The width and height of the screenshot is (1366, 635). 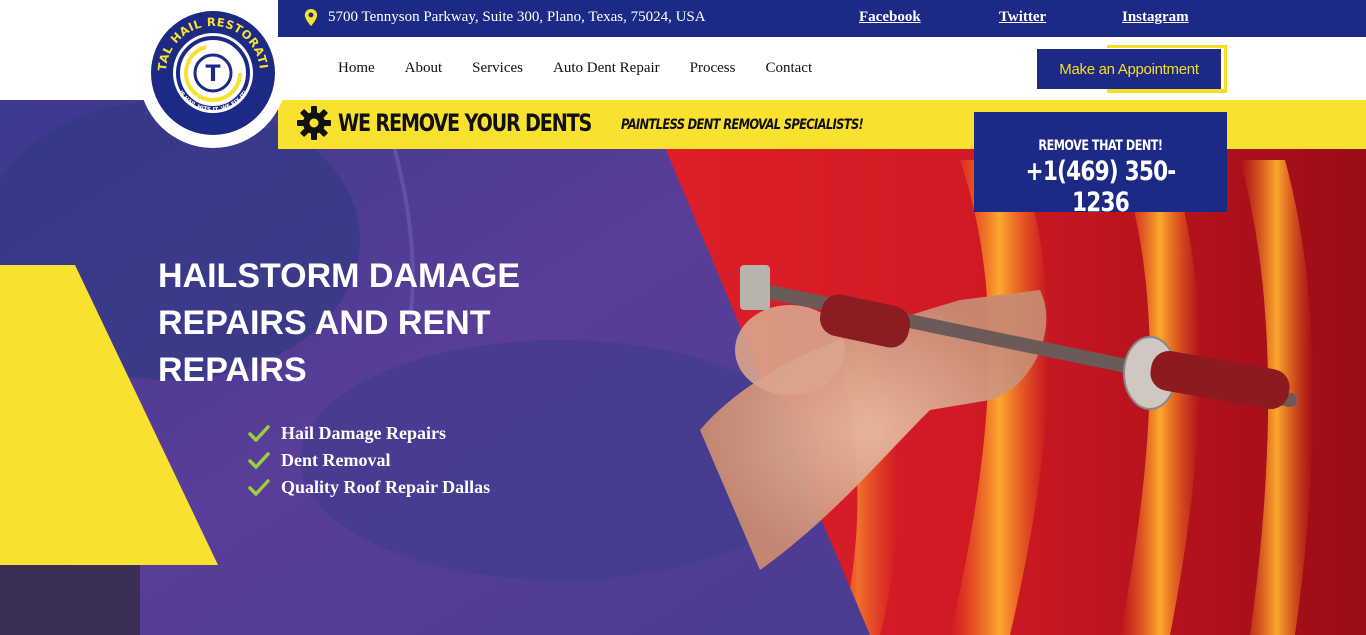 What do you see at coordinates (386, 487) in the screenshot?
I see `bullet-label: Quality Roof Repair Dallas` at bounding box center [386, 487].